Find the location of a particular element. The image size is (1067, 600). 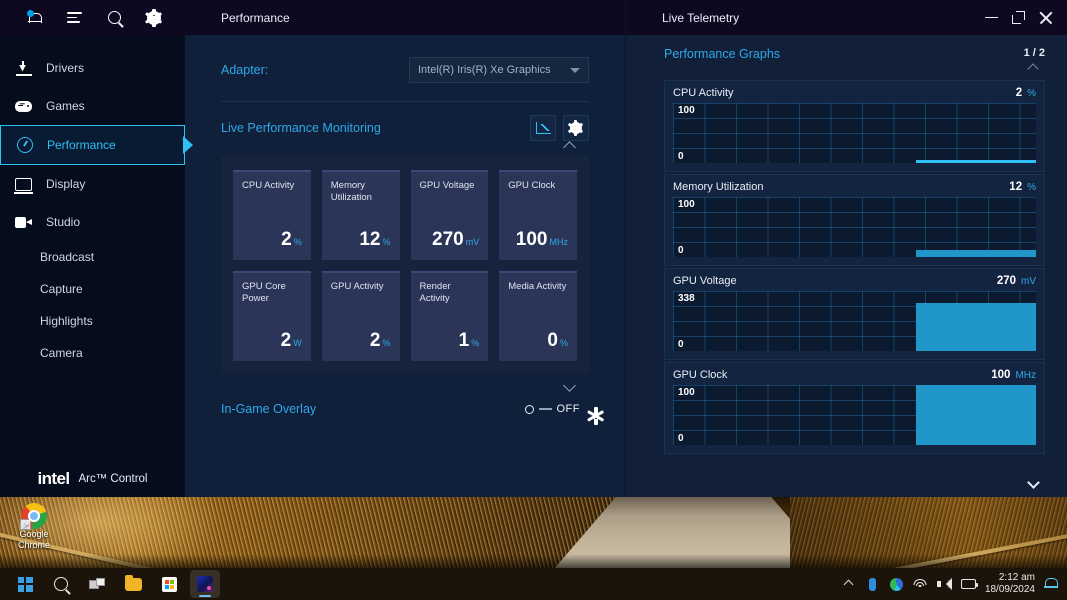

notification-bell-button is located at coordinates (34, 17).